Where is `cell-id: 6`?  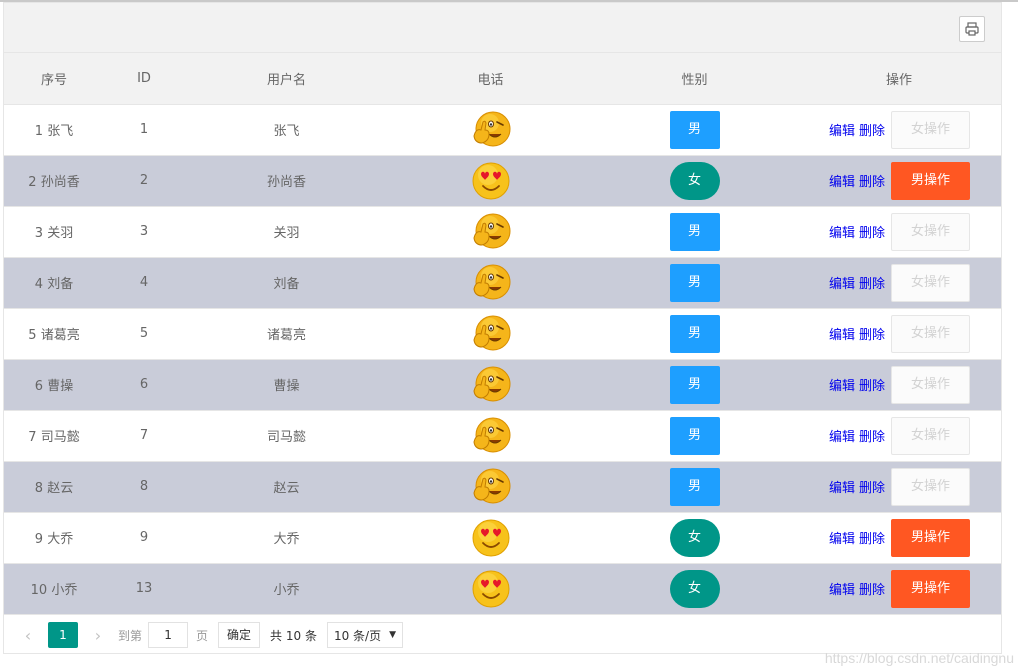
cell-id: 6 is located at coordinates (144, 385).